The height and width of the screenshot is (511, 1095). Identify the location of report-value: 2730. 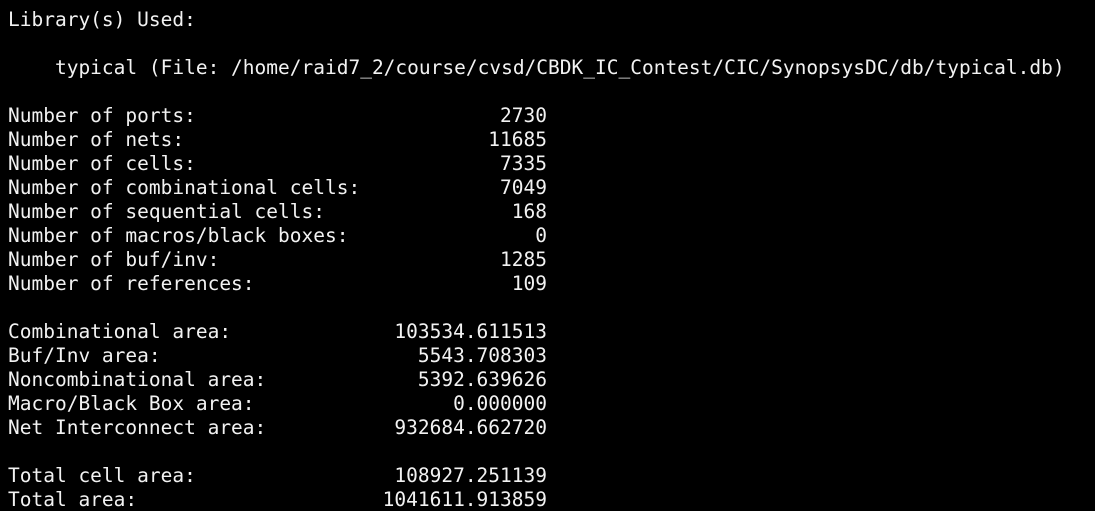
(523, 115).